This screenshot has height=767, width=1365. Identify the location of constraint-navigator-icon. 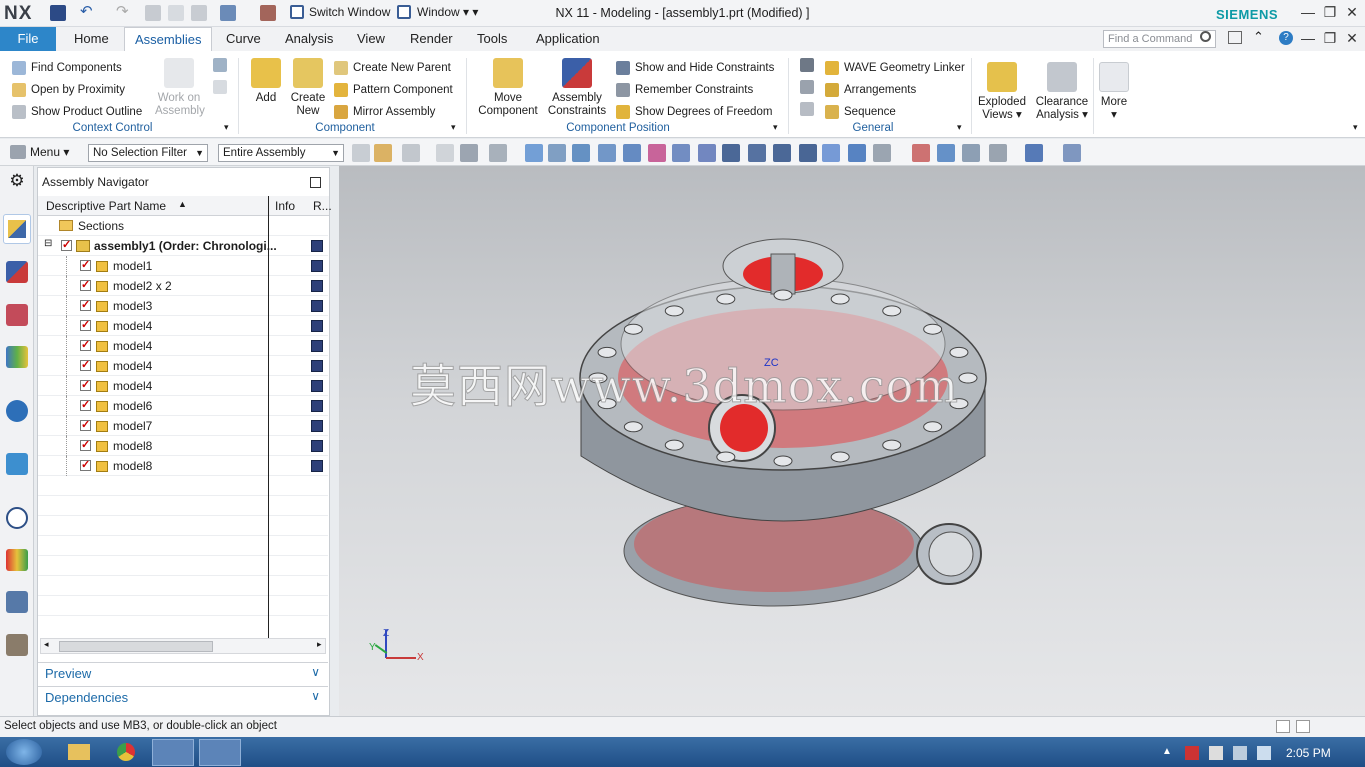
(17, 272).